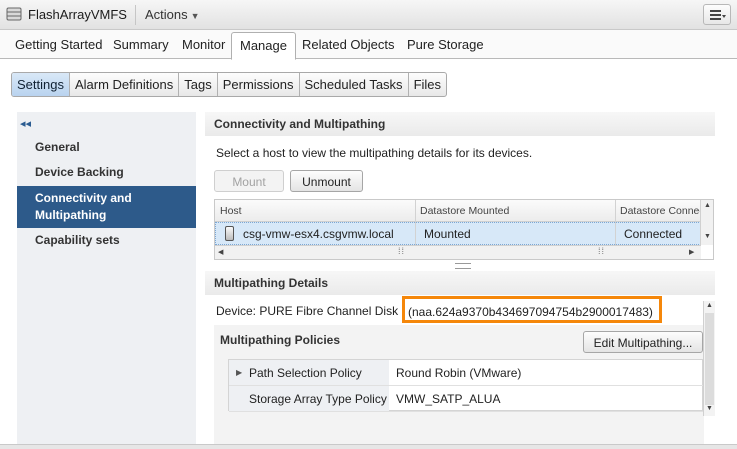  Describe the element at coordinates (463, 266) in the screenshot. I see `pane-splitter-handle` at that location.